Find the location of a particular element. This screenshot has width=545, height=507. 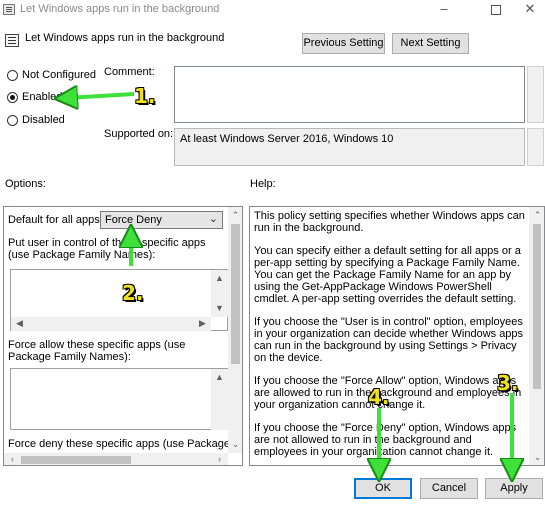

default-for-all-apps-select: Force Deny ⌄ is located at coordinates (161, 220).